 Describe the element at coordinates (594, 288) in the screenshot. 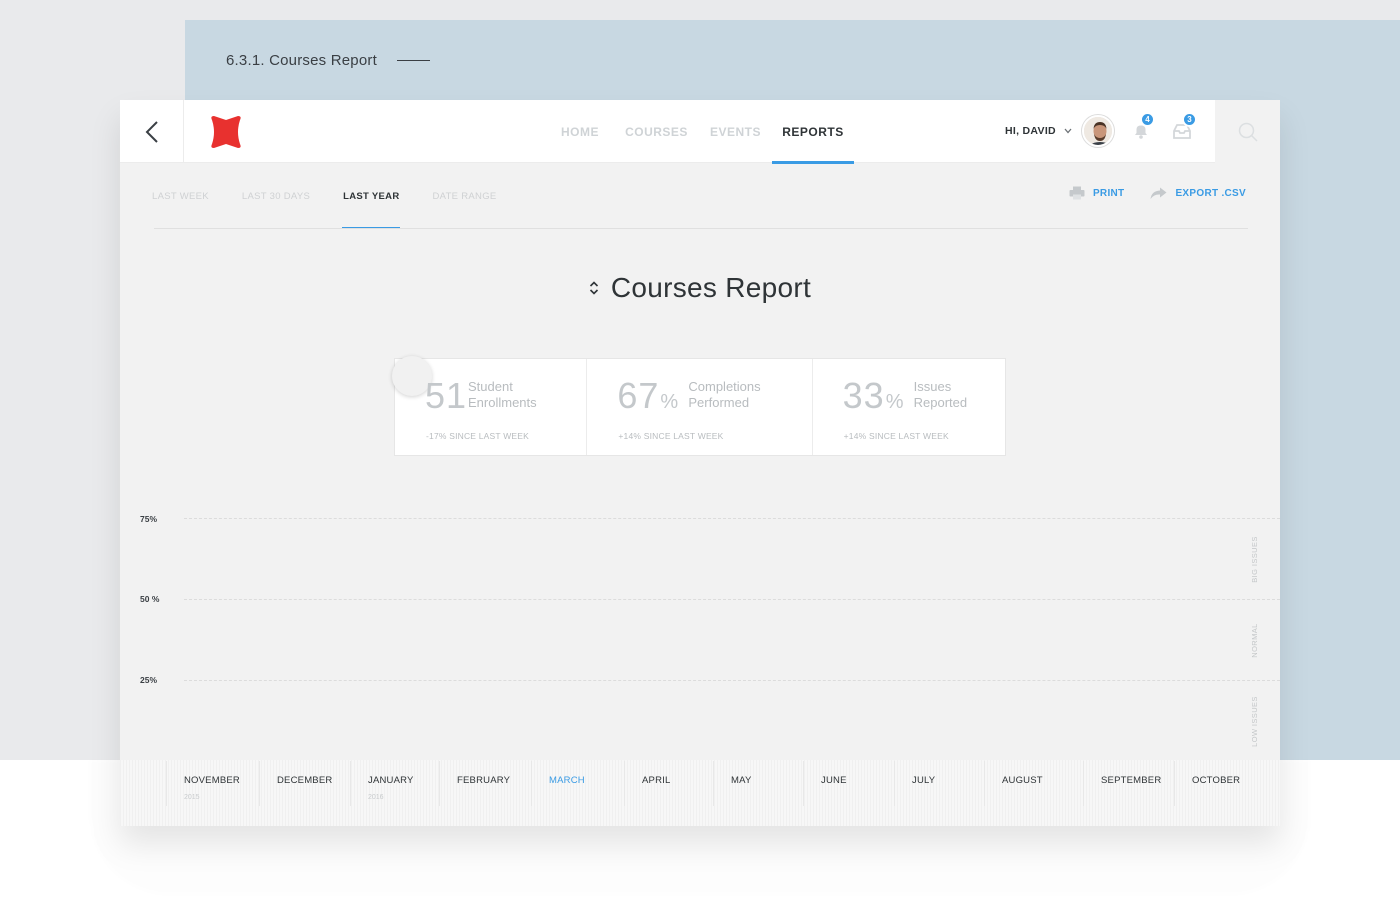

I see `sort-icon` at that location.